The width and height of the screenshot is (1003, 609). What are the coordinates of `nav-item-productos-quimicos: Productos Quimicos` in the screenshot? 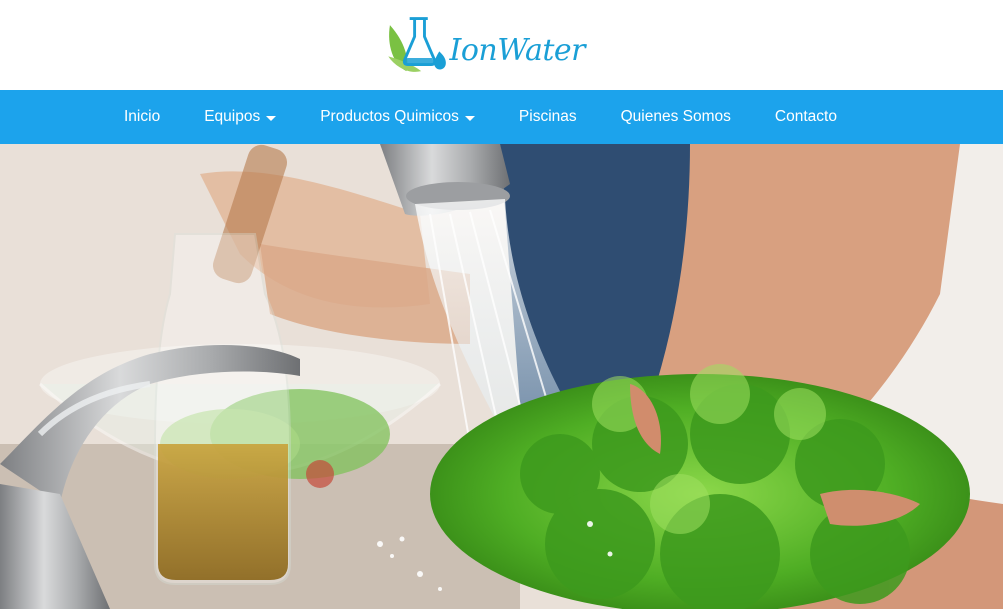 It's located at (397, 117).